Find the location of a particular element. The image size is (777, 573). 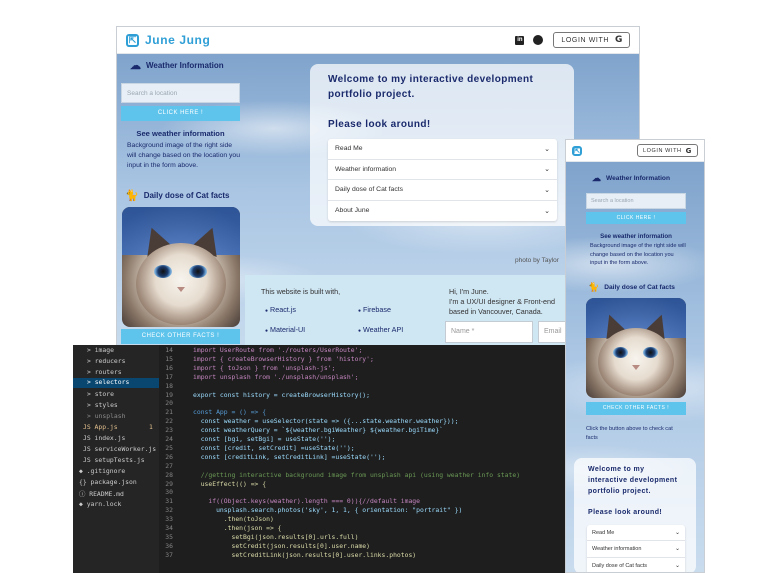

accordion-weather-information: Weather information ⌄ is located at coordinates (442, 170).